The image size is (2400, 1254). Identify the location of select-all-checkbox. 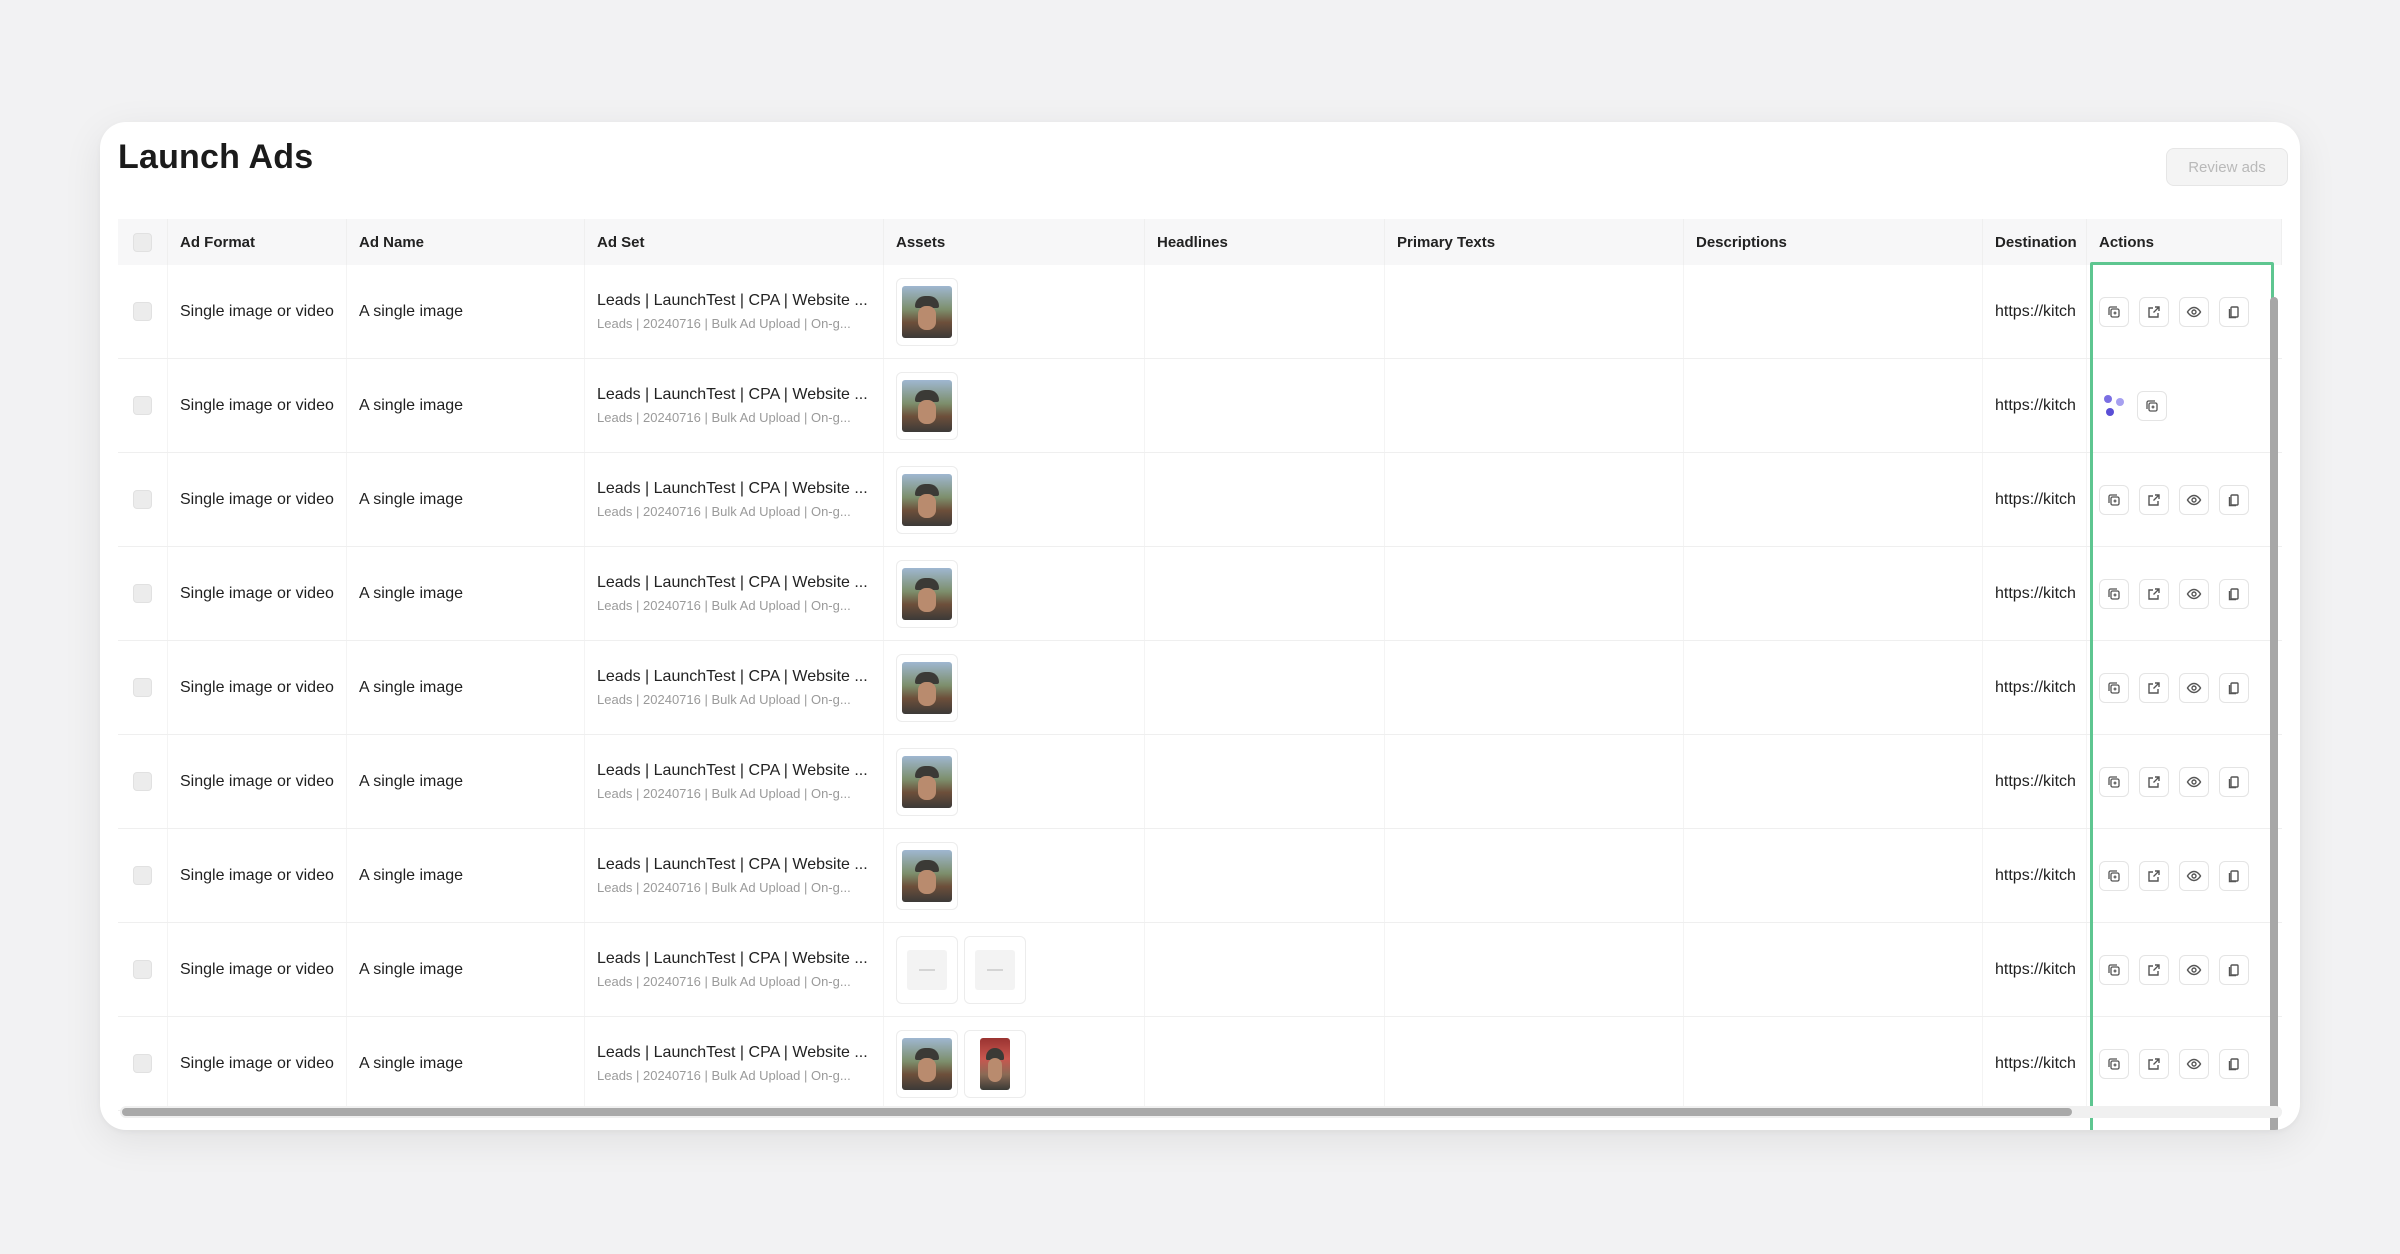
(142, 242).